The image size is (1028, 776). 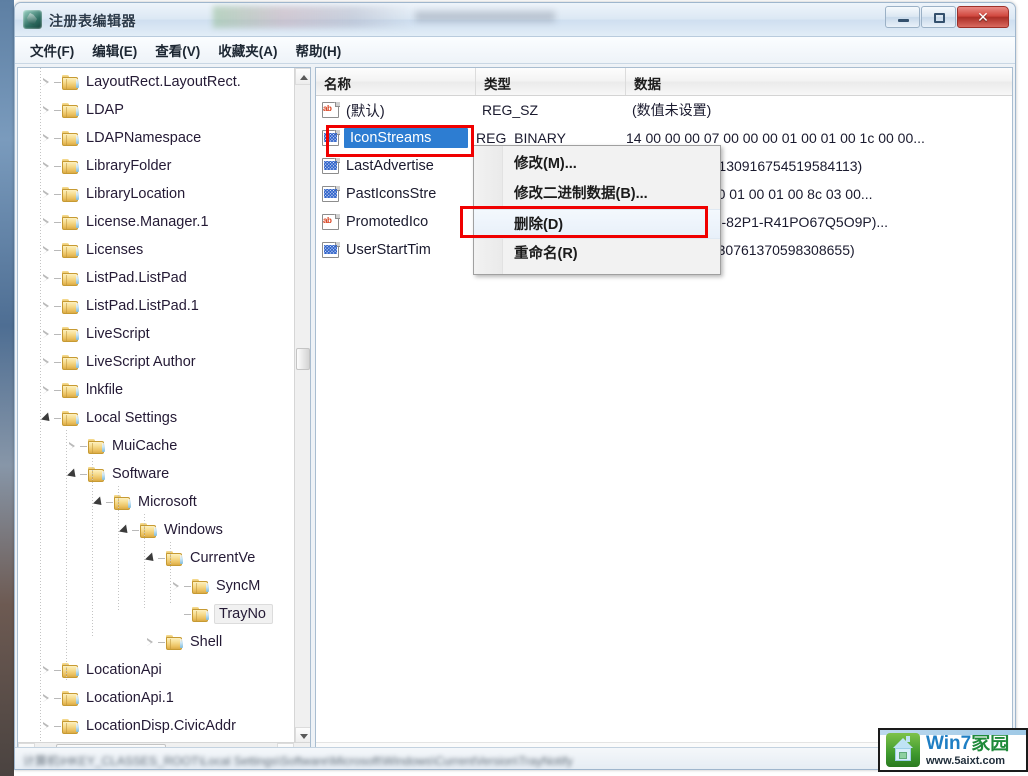 What do you see at coordinates (193, 530) in the screenshot?
I see `tree-node-label: Windows` at bounding box center [193, 530].